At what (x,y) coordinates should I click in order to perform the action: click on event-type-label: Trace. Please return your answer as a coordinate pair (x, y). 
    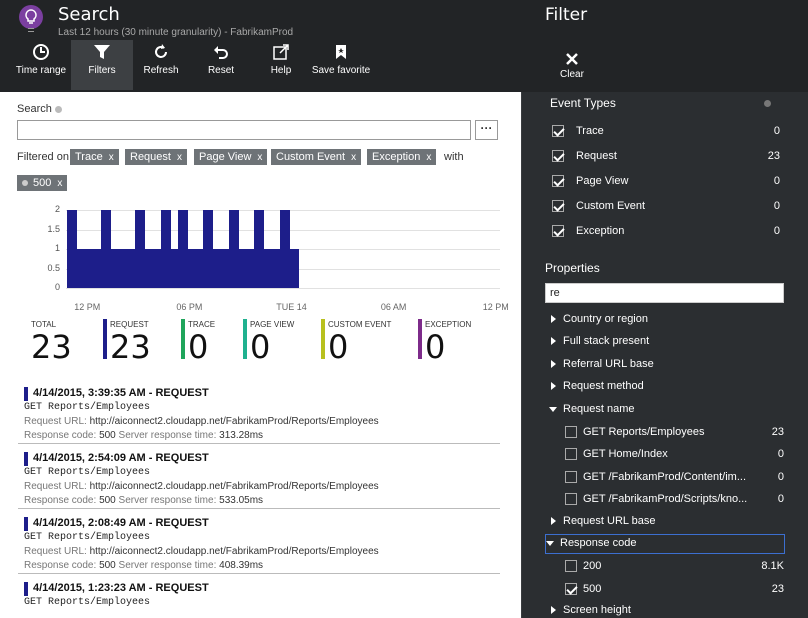
    Looking at the image, I should click on (590, 131).